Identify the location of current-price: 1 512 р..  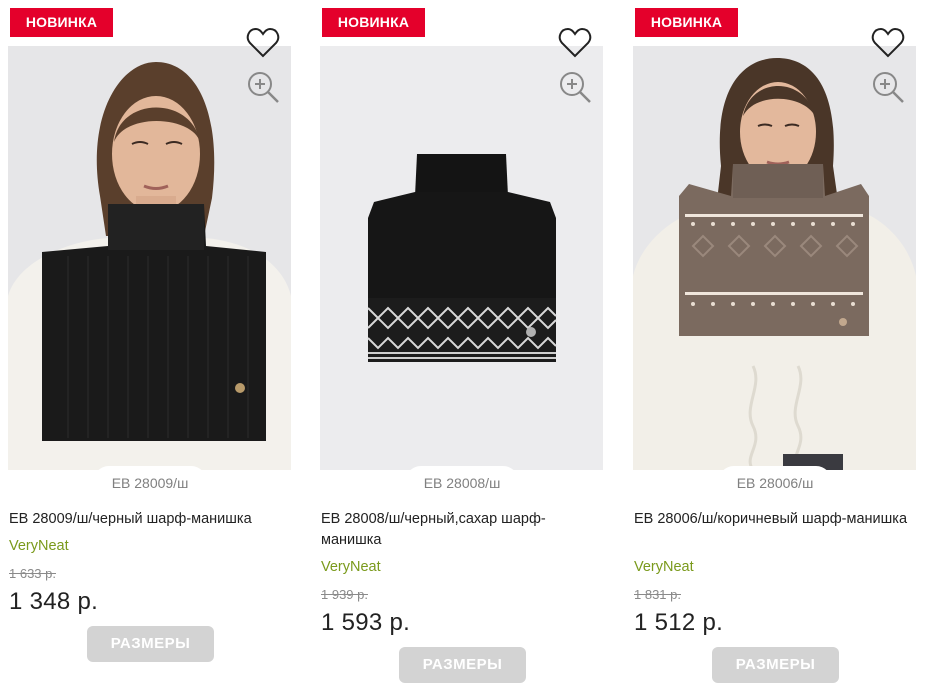
(679, 622).